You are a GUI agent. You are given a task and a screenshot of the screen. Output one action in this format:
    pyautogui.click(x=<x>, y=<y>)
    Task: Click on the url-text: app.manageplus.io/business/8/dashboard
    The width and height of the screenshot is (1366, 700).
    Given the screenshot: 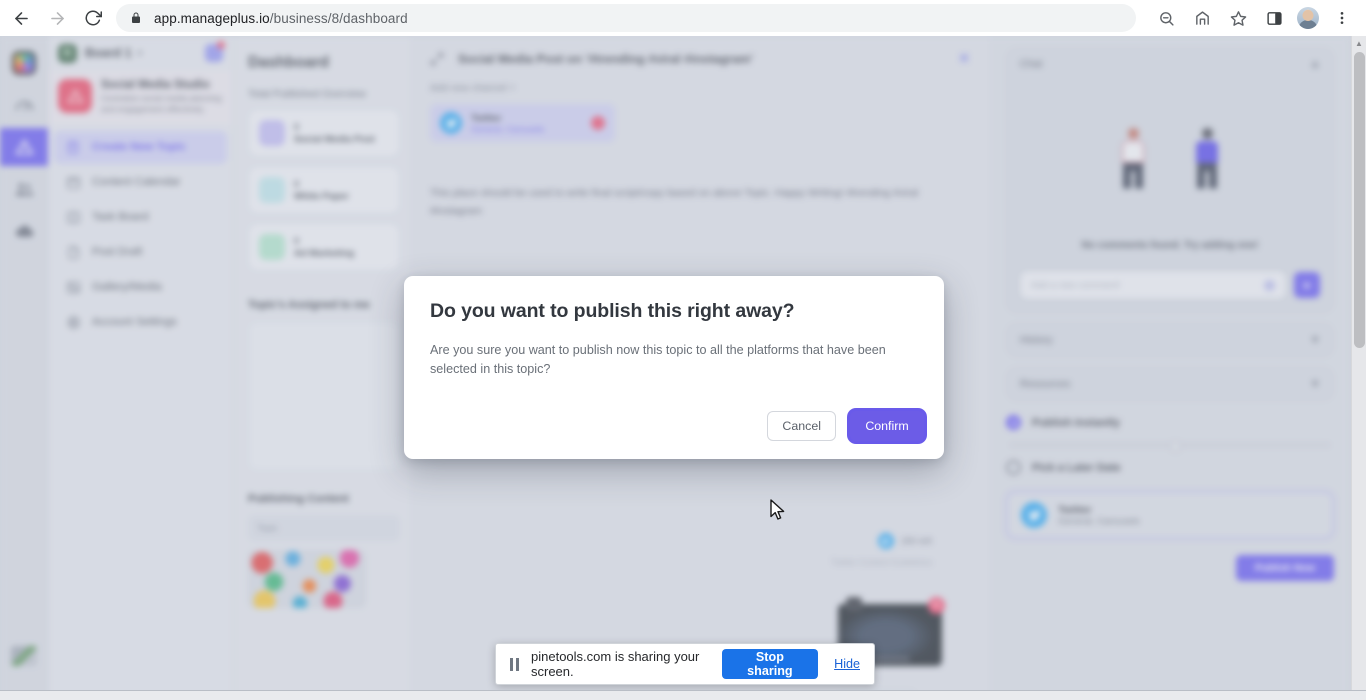 What is the action you would take?
    pyautogui.click(x=281, y=18)
    